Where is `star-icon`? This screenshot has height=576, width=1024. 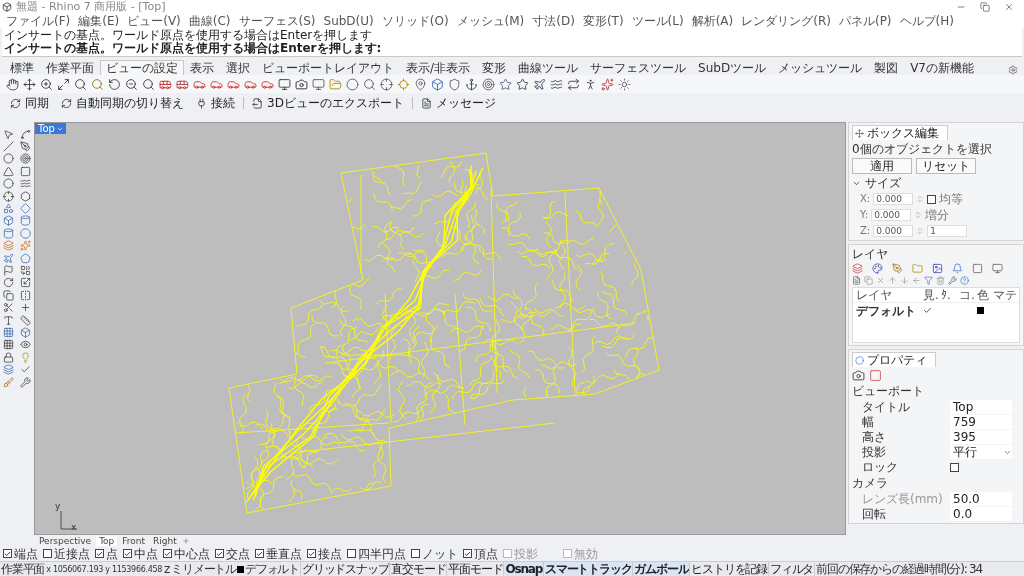
star-icon is located at coordinates (505, 84).